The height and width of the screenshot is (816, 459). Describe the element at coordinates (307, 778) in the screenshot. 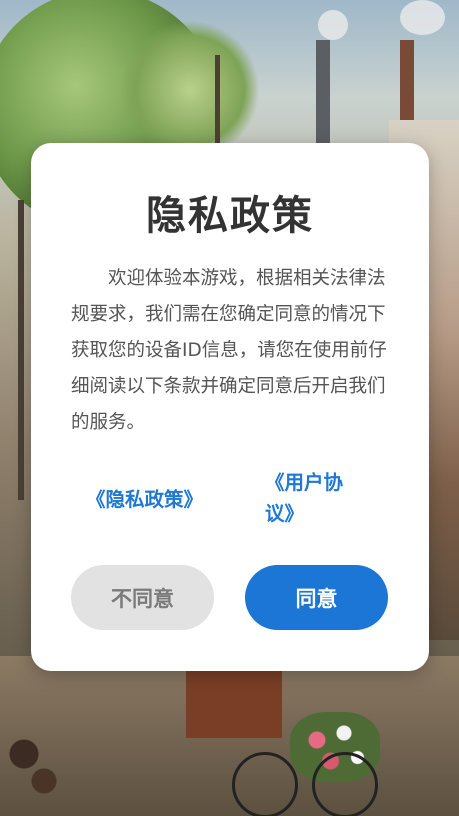

I see `bicycle` at that location.